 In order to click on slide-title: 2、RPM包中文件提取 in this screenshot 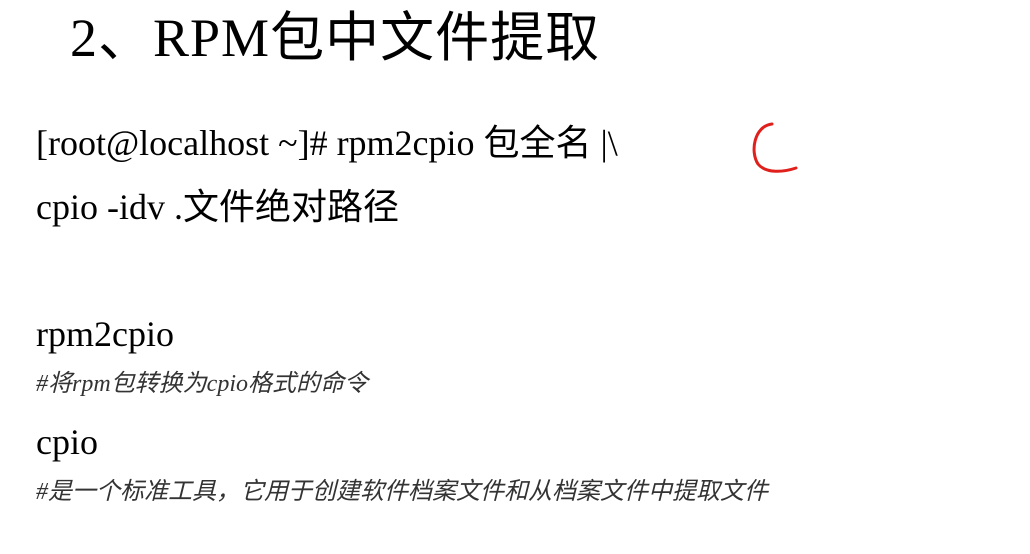, I will do `click(335, 38)`.